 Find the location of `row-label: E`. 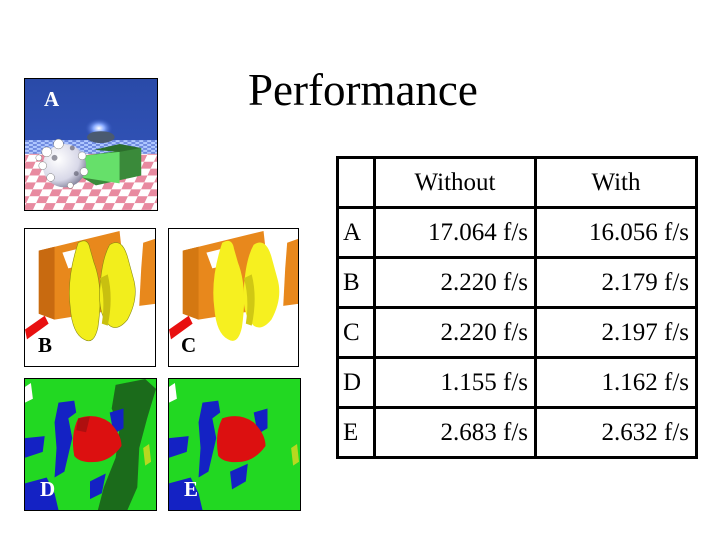

row-label: E is located at coordinates (356, 432).